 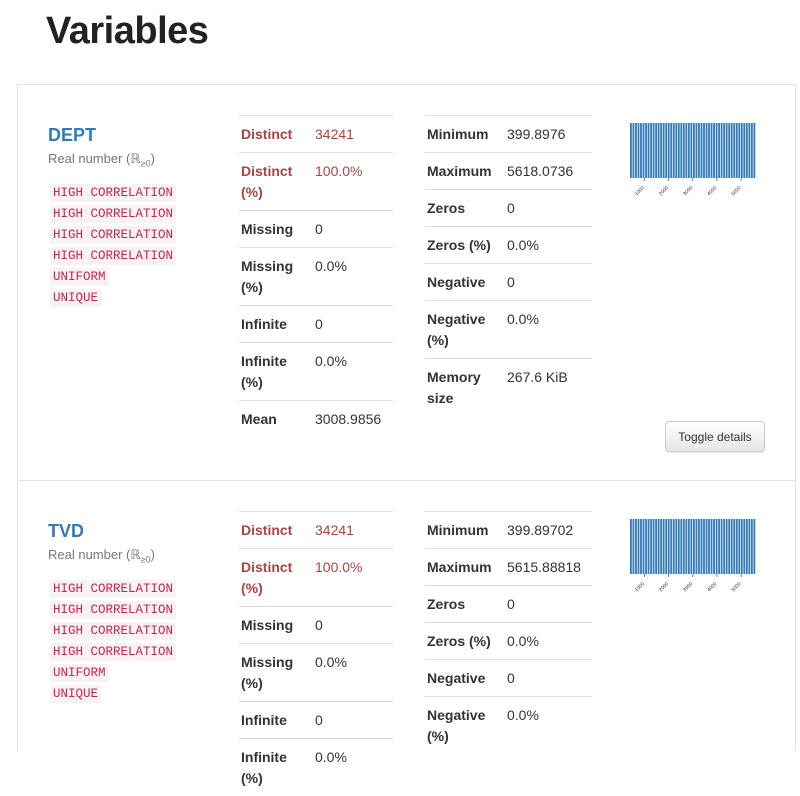 What do you see at coordinates (276, 419) in the screenshot?
I see `stat-label: Mean` at bounding box center [276, 419].